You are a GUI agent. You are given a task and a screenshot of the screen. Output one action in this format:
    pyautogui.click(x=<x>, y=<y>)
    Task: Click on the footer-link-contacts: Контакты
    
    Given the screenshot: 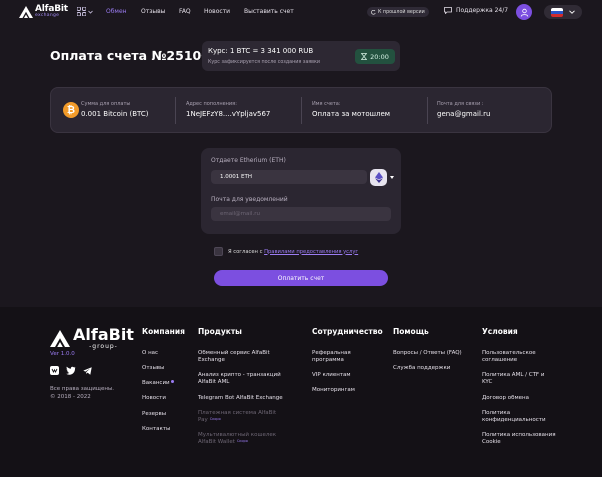 What is the action you would take?
    pyautogui.click(x=163, y=429)
    